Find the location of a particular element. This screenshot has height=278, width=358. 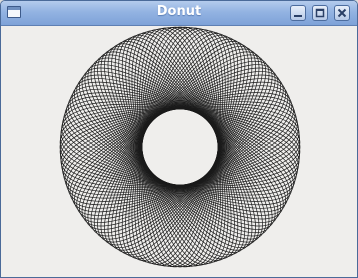

maximize-button is located at coordinates (320, 13).